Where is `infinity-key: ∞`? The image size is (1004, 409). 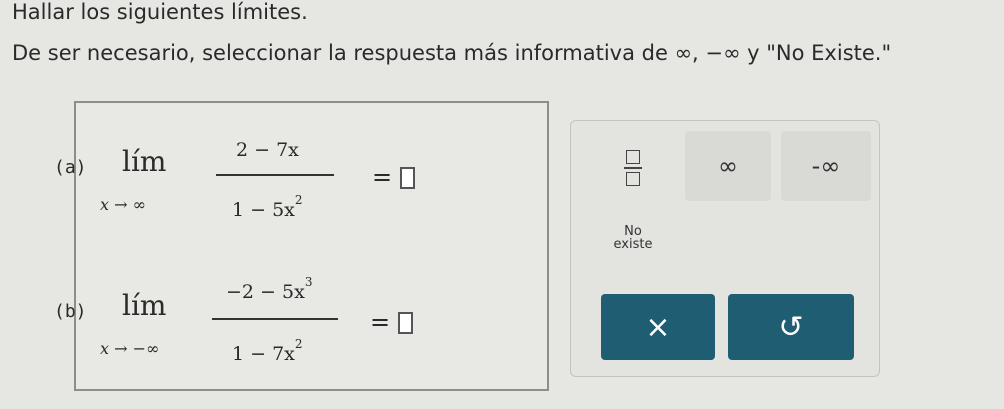 infinity-key: ∞ is located at coordinates (728, 166).